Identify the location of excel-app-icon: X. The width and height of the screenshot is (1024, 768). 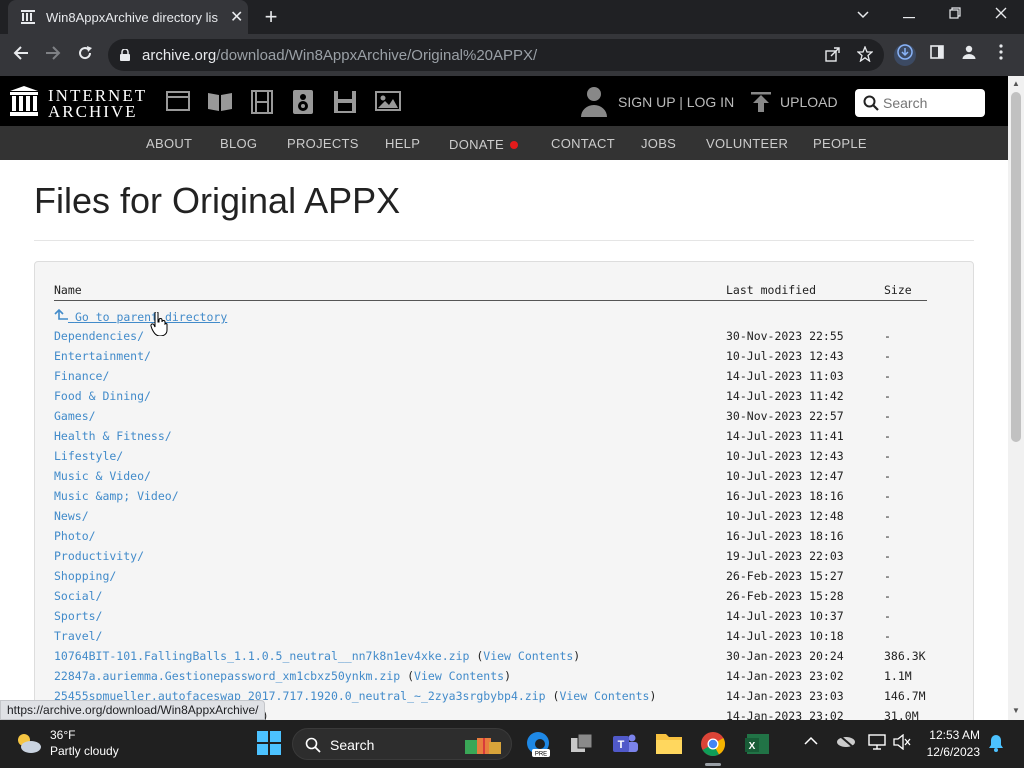
(757, 744).